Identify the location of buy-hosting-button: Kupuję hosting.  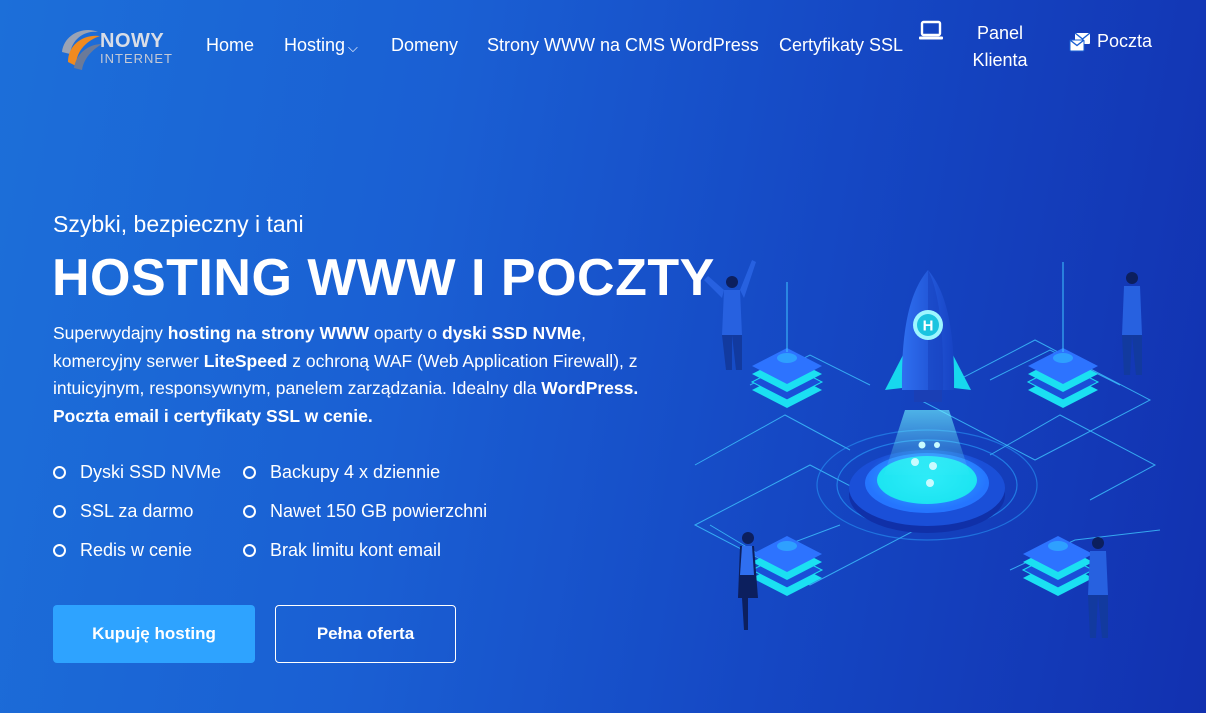
(154, 634).